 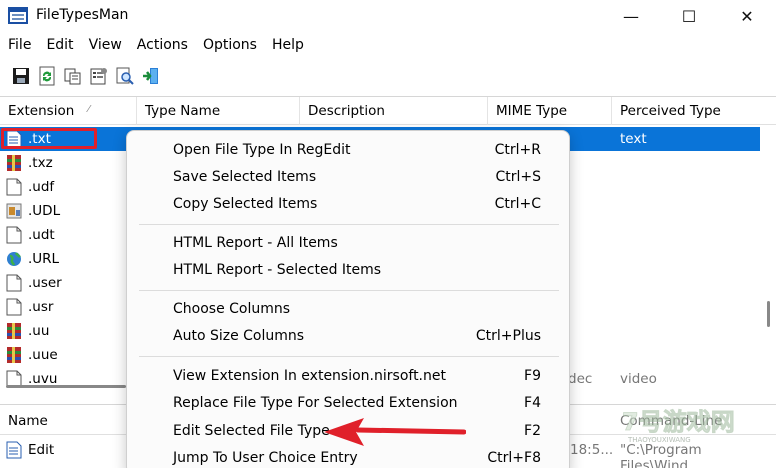 I want to click on perceived-type-cell: video, so click(x=638, y=379).